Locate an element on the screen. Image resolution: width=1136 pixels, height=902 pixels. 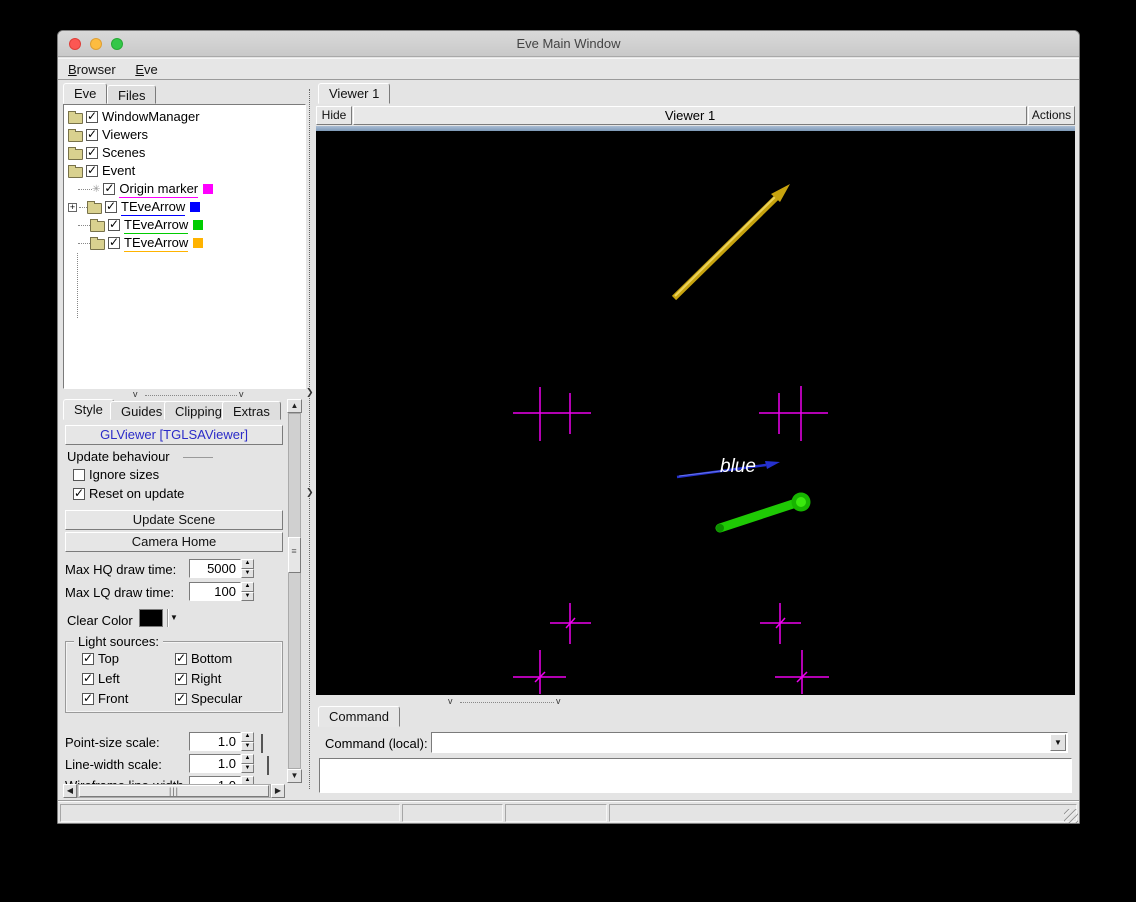
light-top-checkbox is located at coordinates (88, 658).